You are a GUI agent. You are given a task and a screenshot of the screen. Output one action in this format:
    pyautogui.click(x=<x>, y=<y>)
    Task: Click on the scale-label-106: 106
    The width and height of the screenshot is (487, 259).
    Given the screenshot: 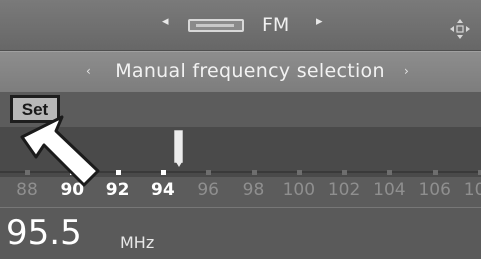 What is the action you would take?
    pyautogui.click(x=434, y=190)
    